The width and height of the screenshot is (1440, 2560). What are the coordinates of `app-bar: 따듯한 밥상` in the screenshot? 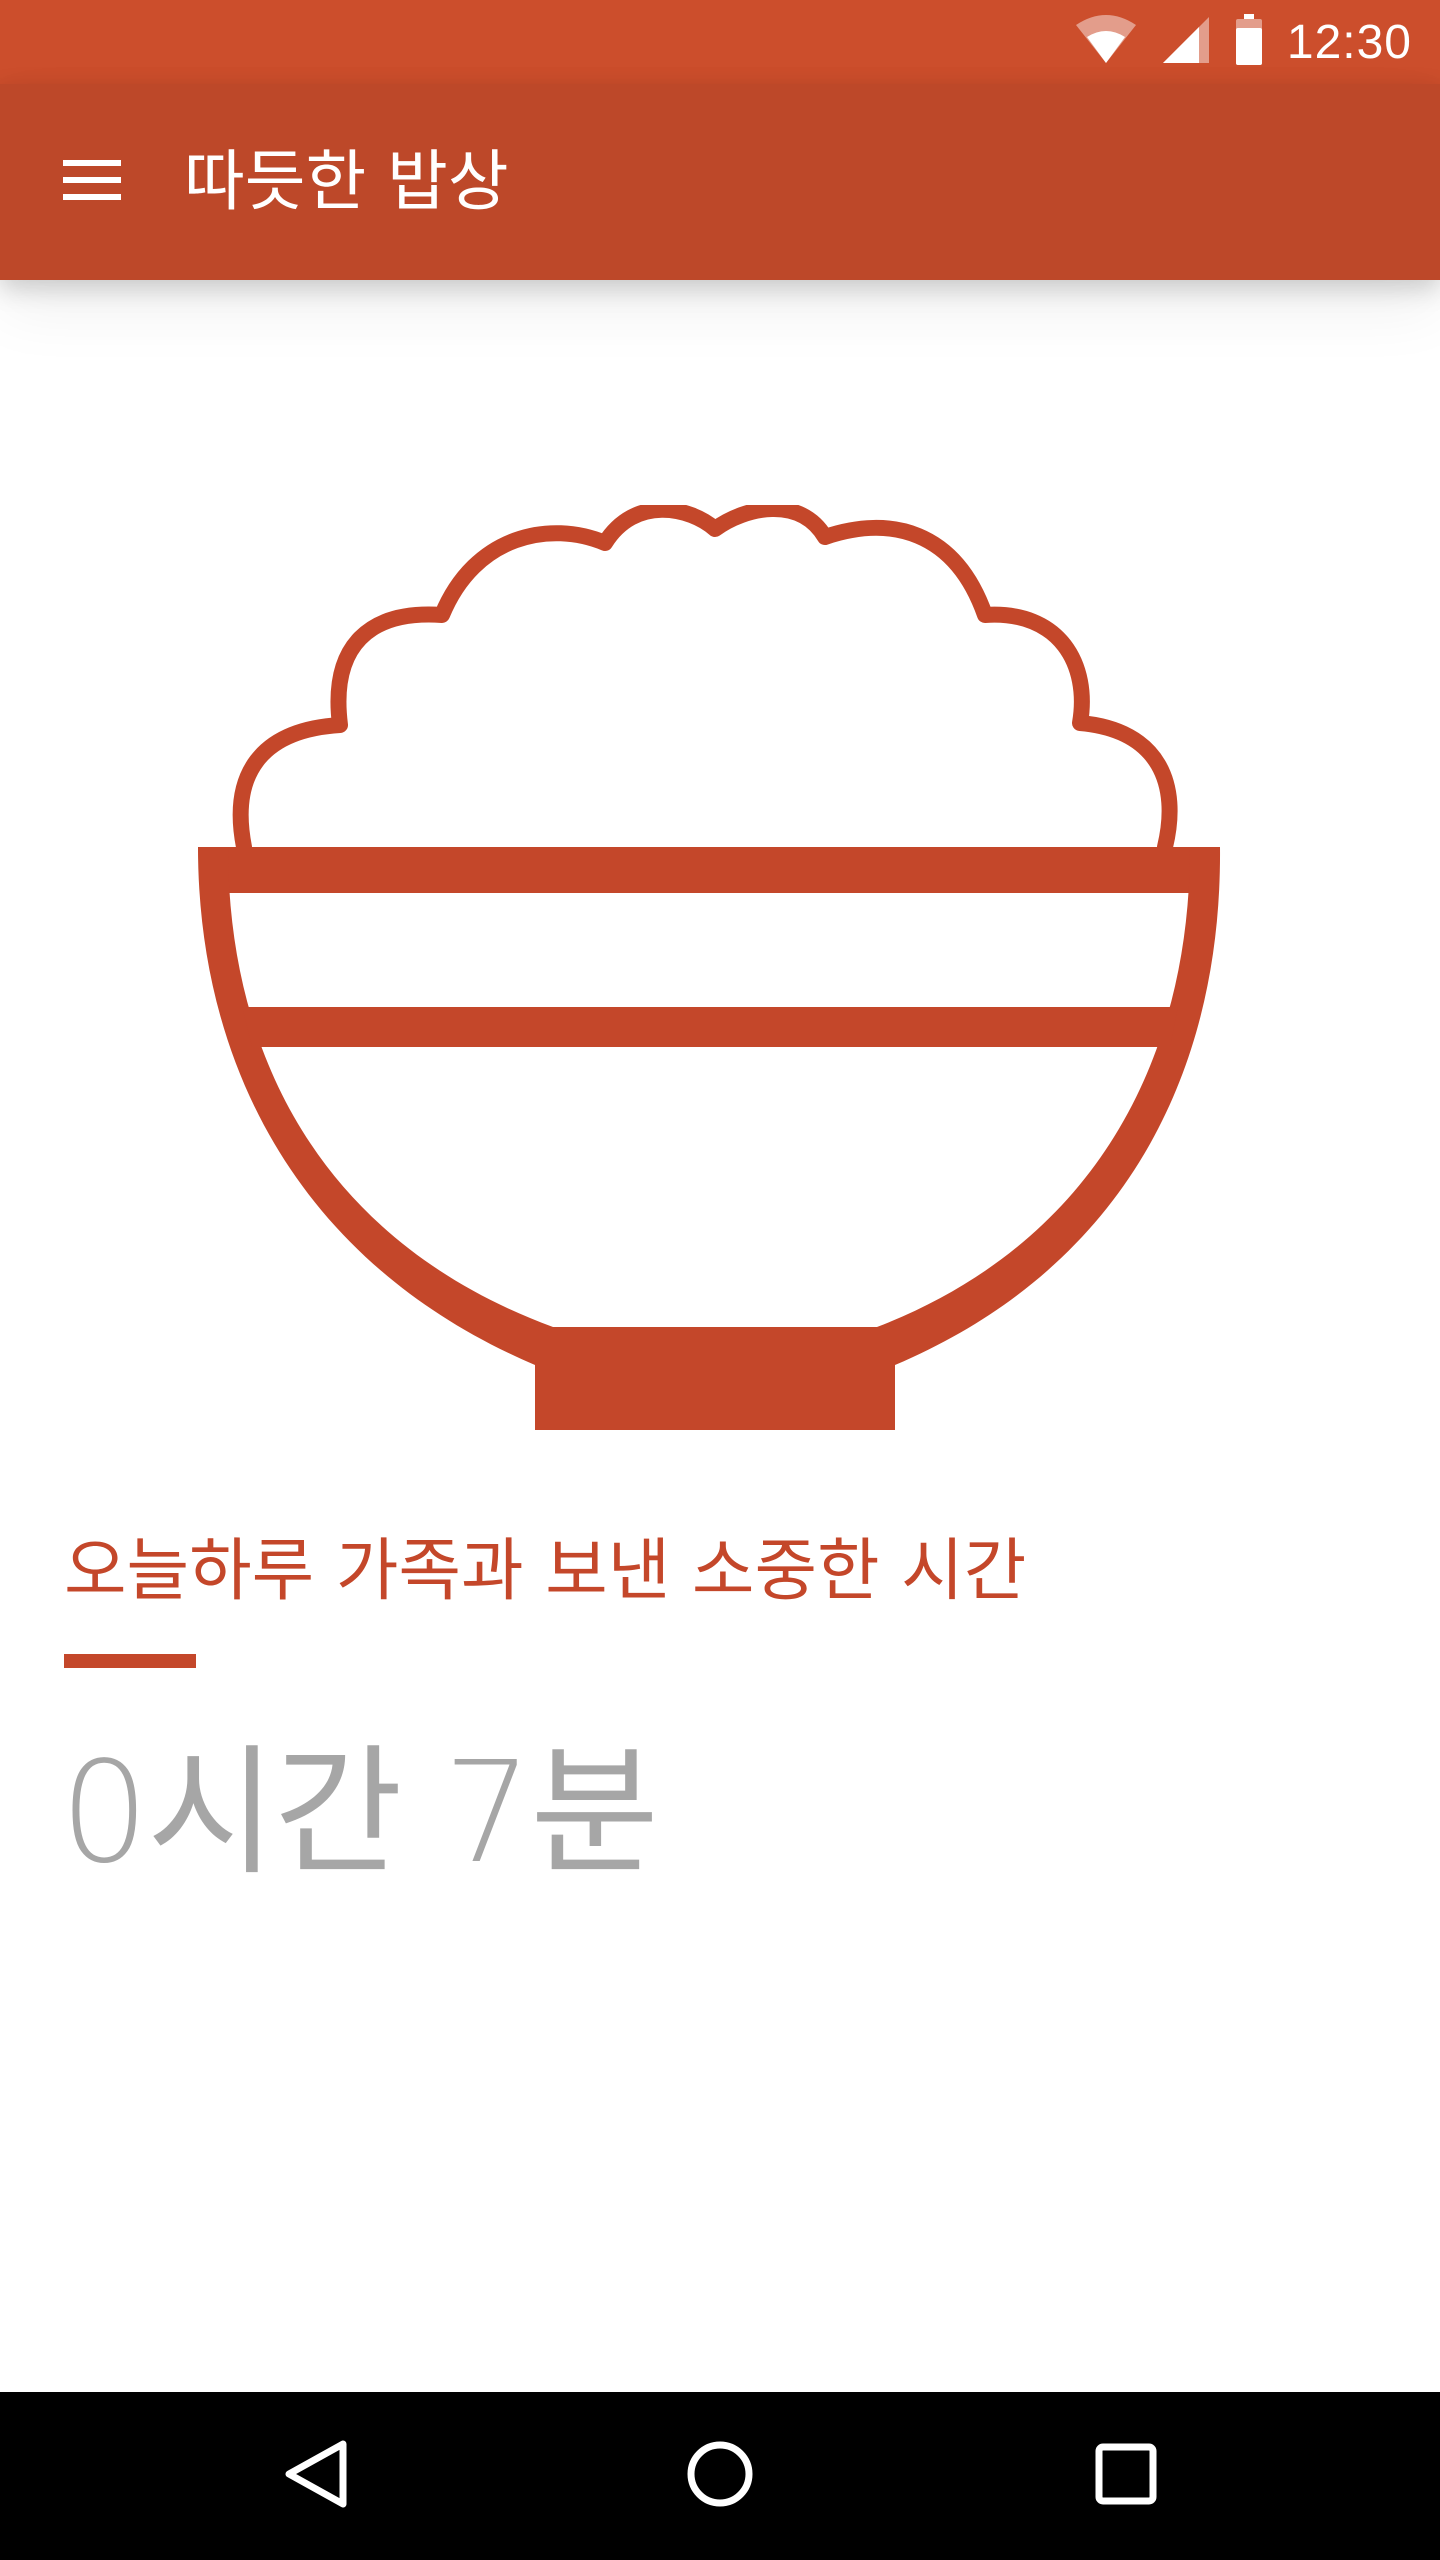 It's located at (720, 182).